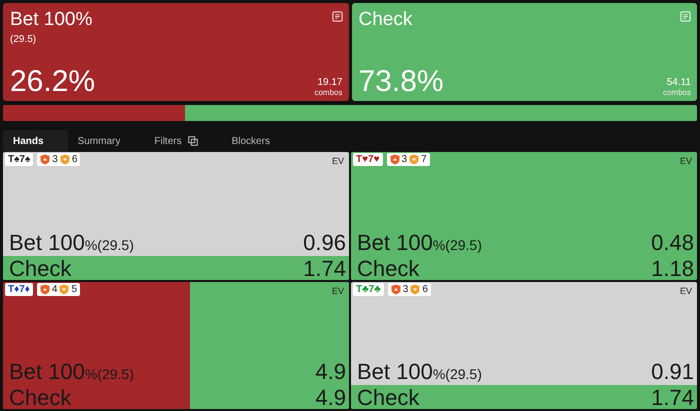  What do you see at coordinates (106, 141) in the screenshot?
I see `tab: Summary` at bounding box center [106, 141].